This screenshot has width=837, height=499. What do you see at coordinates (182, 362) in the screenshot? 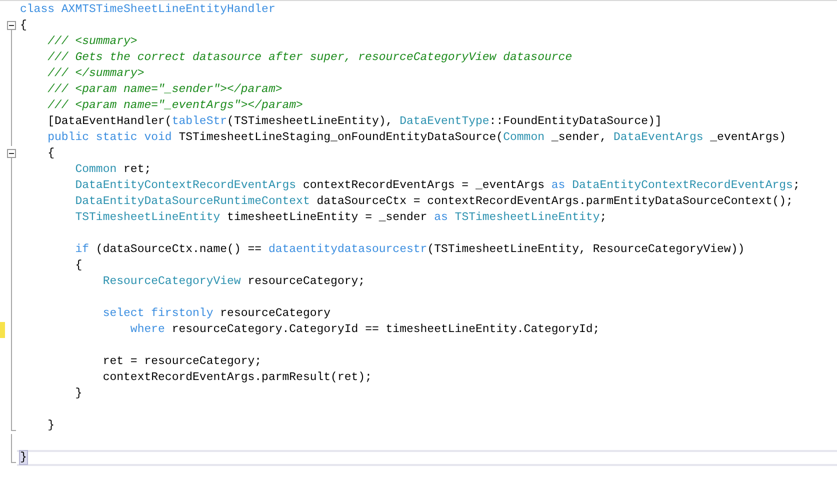
I see `code-line: ret = resourceCategory;` at bounding box center [182, 362].